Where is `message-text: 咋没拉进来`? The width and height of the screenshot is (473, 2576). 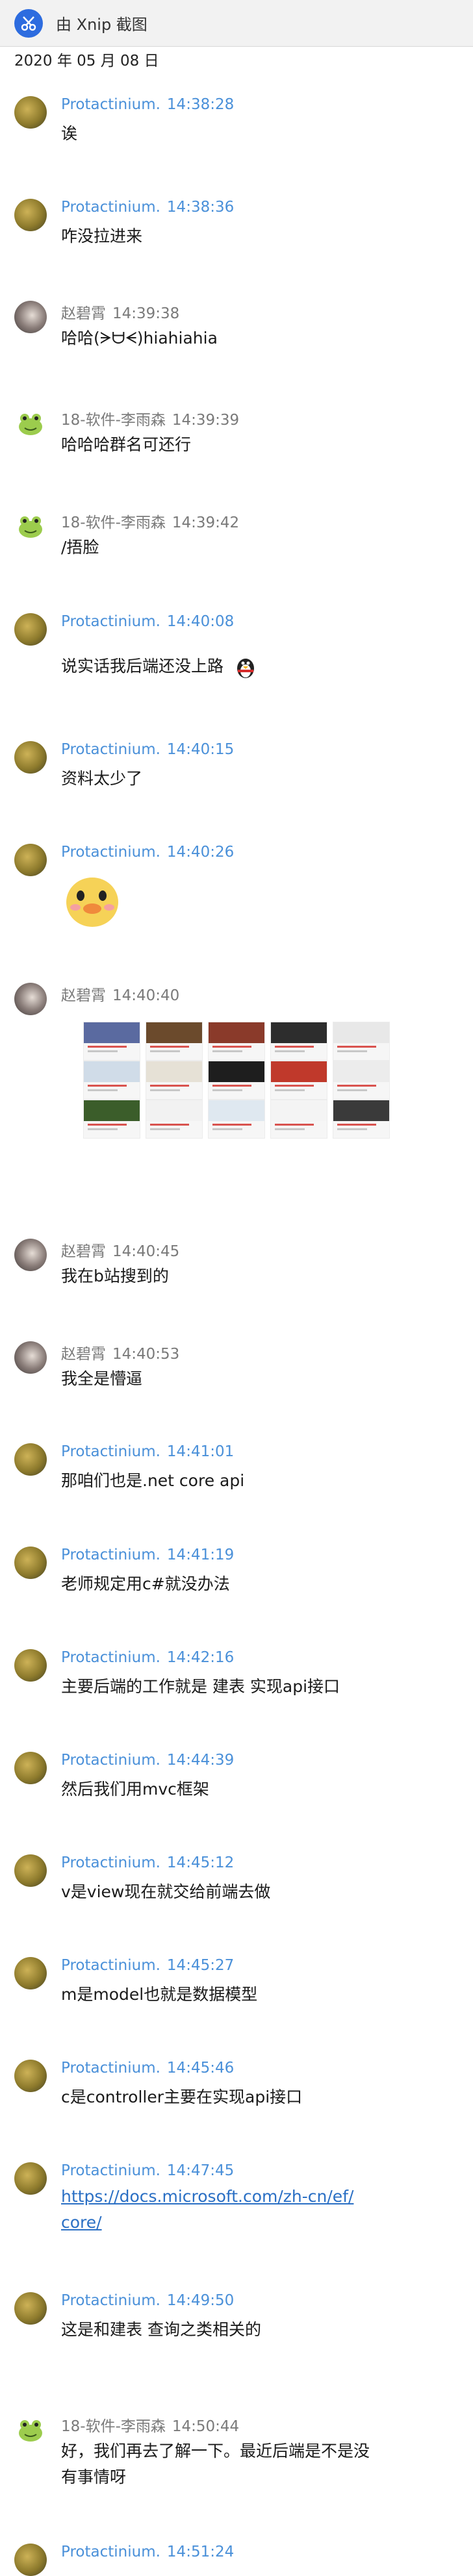
message-text: 咋没拉进来 is located at coordinates (102, 237).